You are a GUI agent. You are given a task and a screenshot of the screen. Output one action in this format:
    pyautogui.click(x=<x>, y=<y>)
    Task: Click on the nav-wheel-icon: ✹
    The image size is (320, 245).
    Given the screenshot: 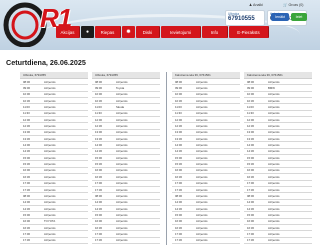 What is the action you would take?
    pyautogui.click(x=128, y=32)
    